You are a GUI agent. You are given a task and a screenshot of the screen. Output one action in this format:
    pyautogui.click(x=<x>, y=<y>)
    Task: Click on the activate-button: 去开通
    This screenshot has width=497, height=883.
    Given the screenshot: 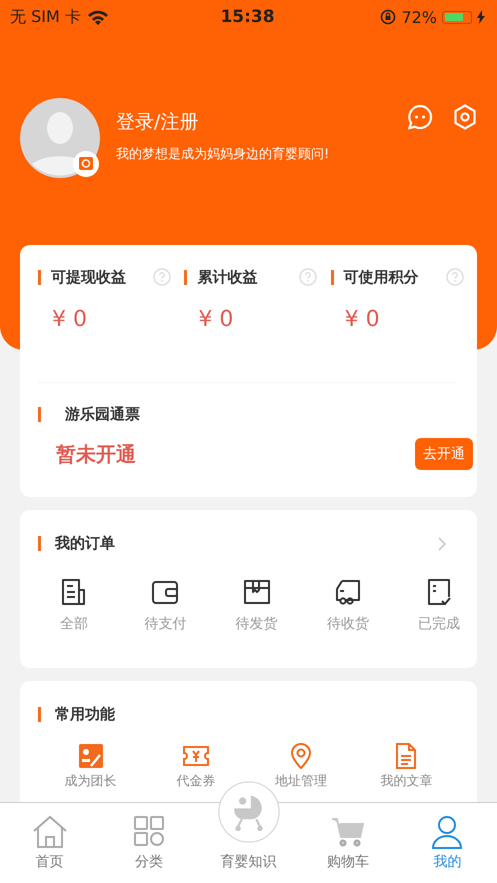 What is the action you would take?
    pyautogui.click(x=444, y=454)
    